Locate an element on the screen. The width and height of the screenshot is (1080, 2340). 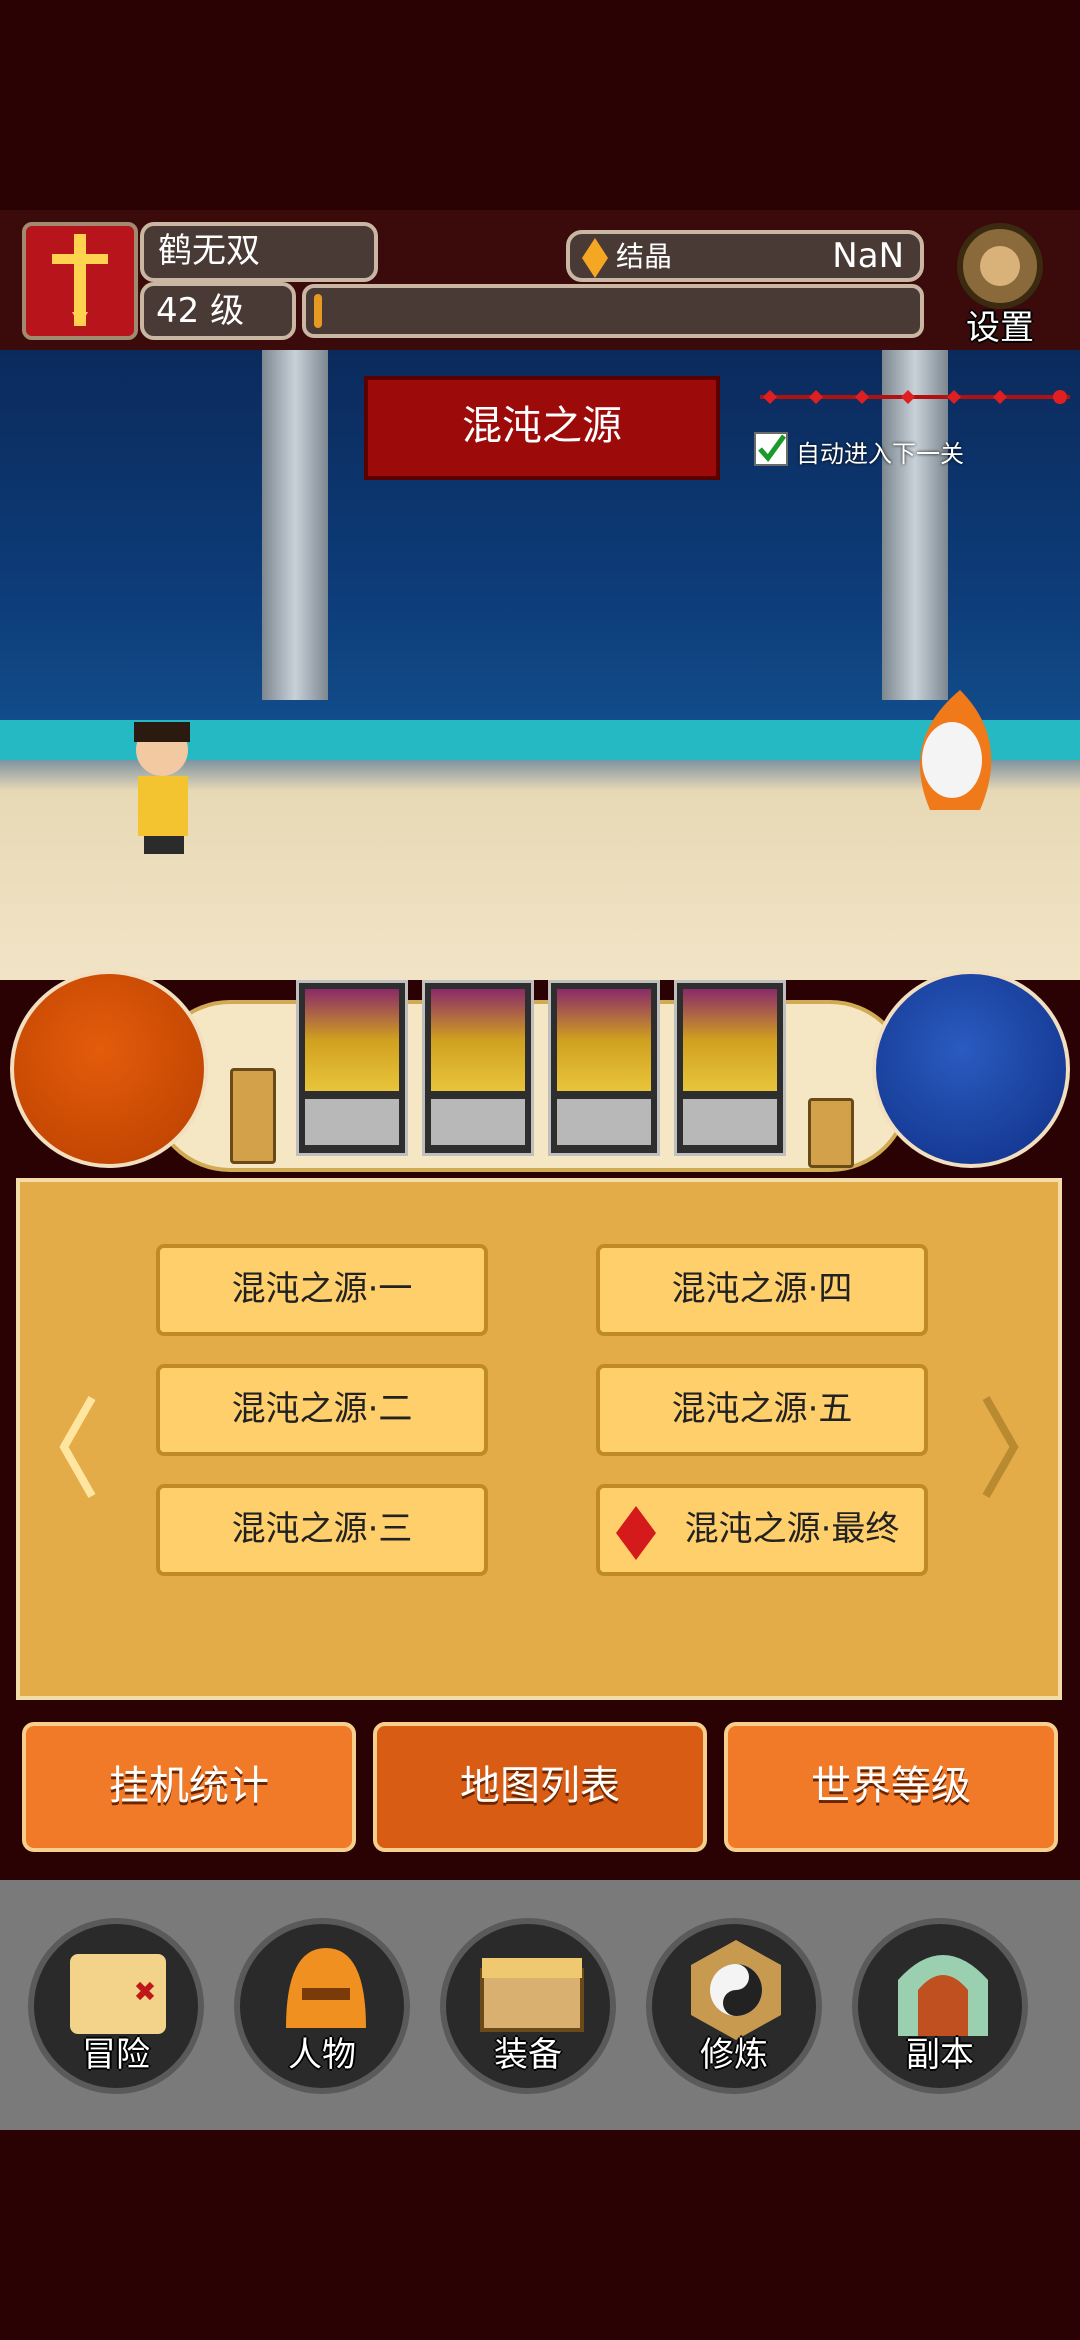
chevron-left-icon is located at coordinates (77, 1447).